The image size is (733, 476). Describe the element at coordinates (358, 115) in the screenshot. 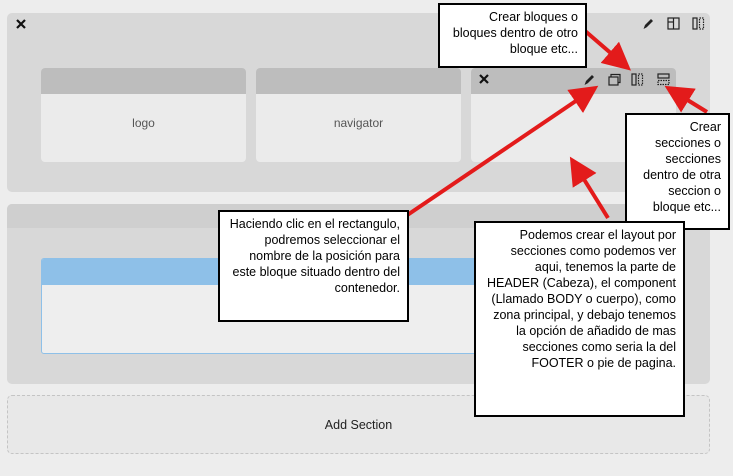

I see `block-navigator: navigator` at that location.